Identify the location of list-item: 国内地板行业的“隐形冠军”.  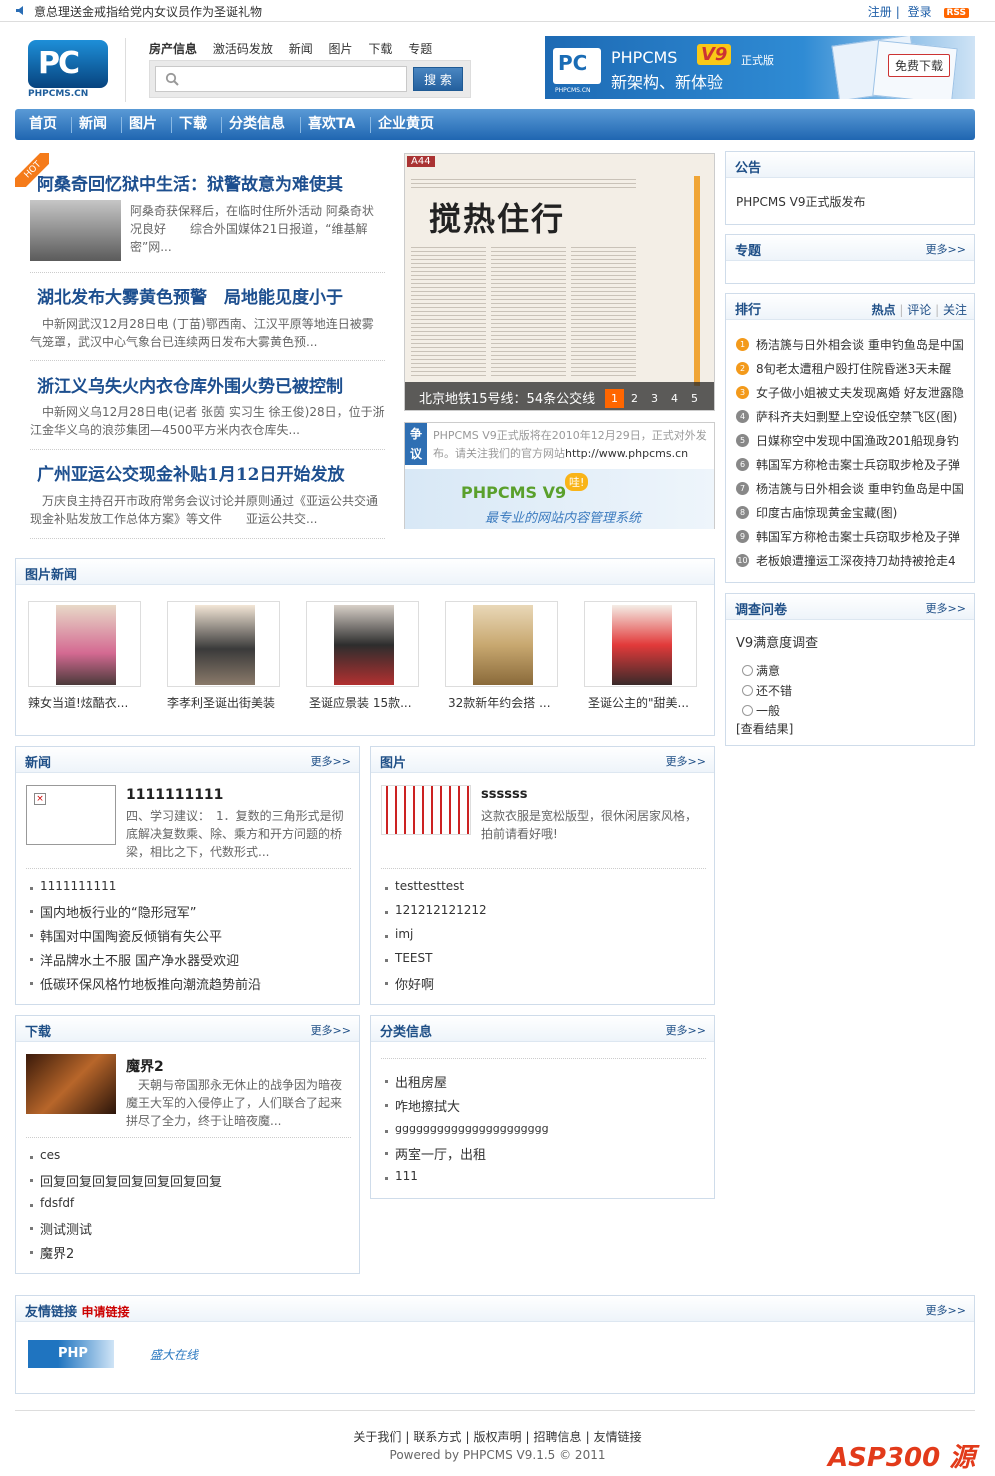
(112, 911).